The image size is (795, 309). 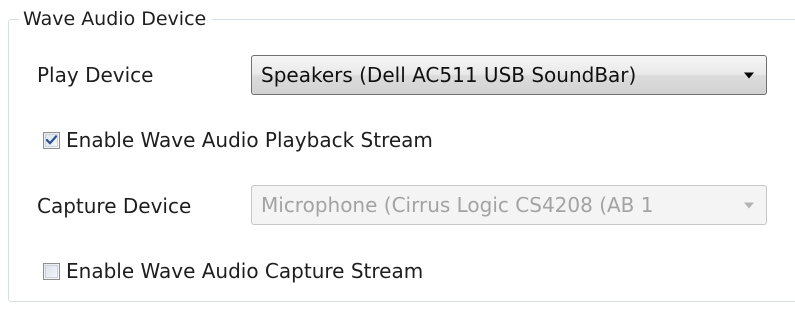 What do you see at coordinates (245, 271) in the screenshot?
I see `enable-capture-label: Enable Wave Audio Capture Stream` at bounding box center [245, 271].